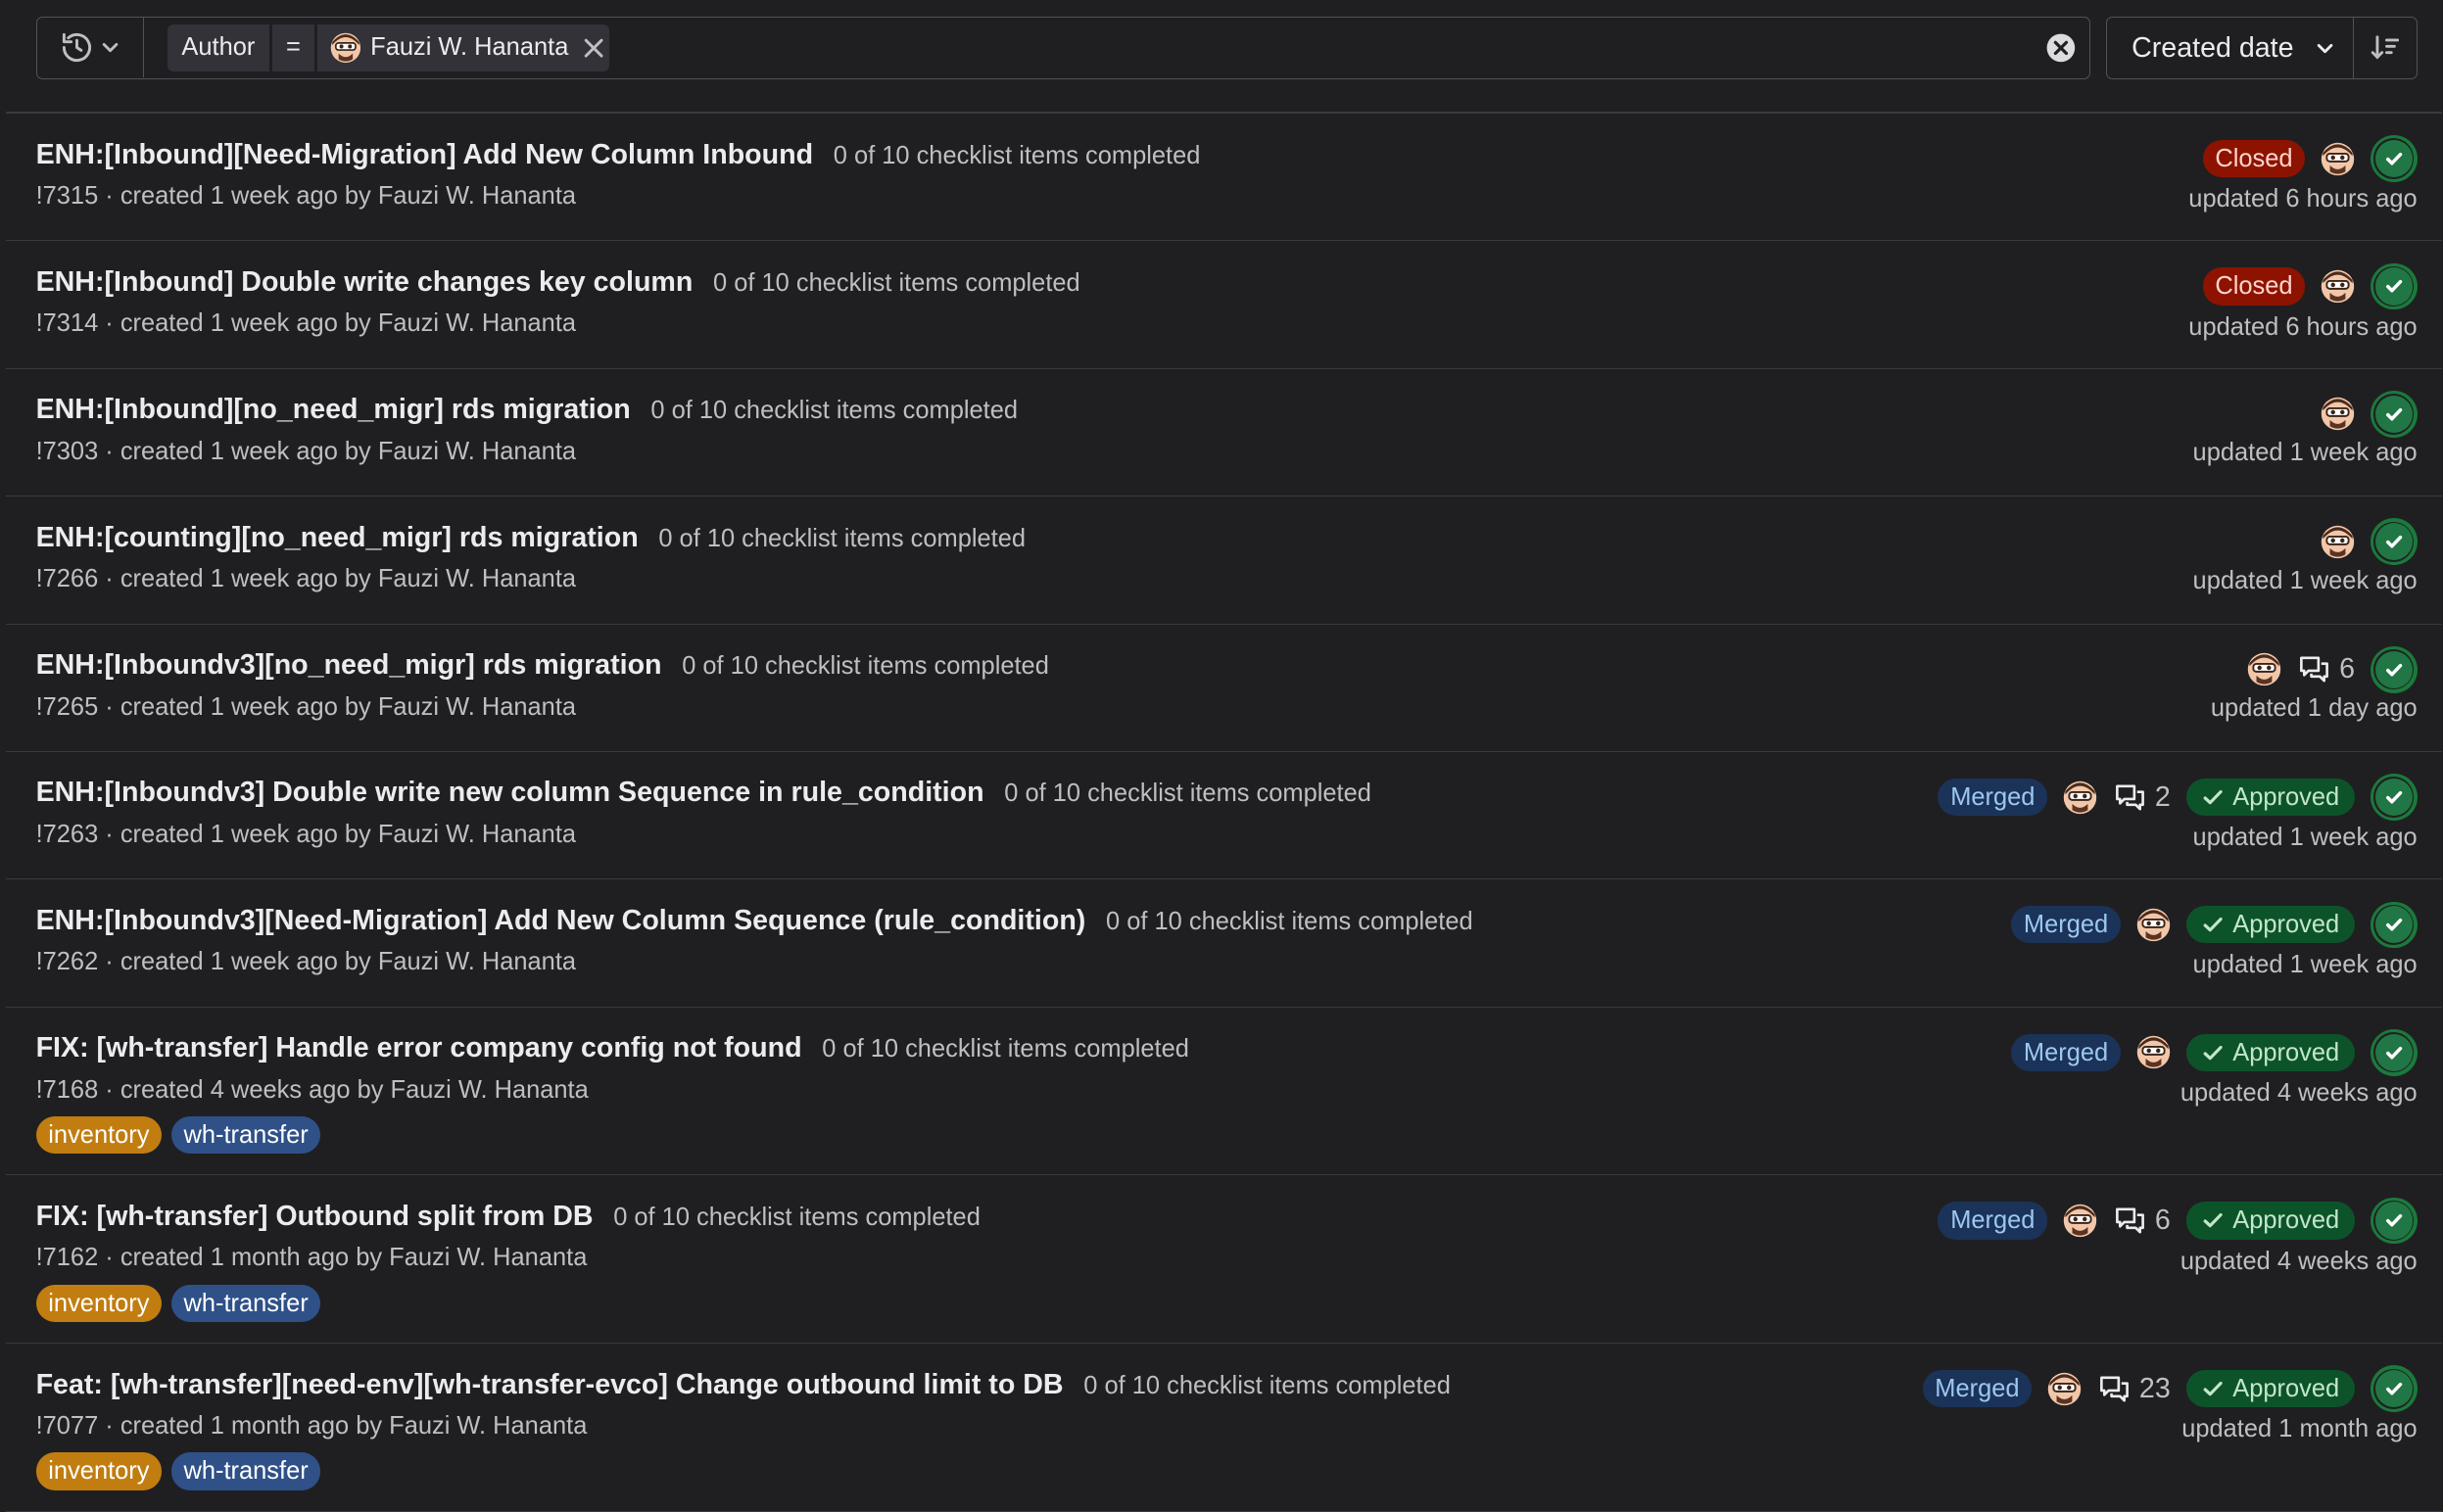  I want to click on label-list: inventory wh-transfer, so click(178, 1135).